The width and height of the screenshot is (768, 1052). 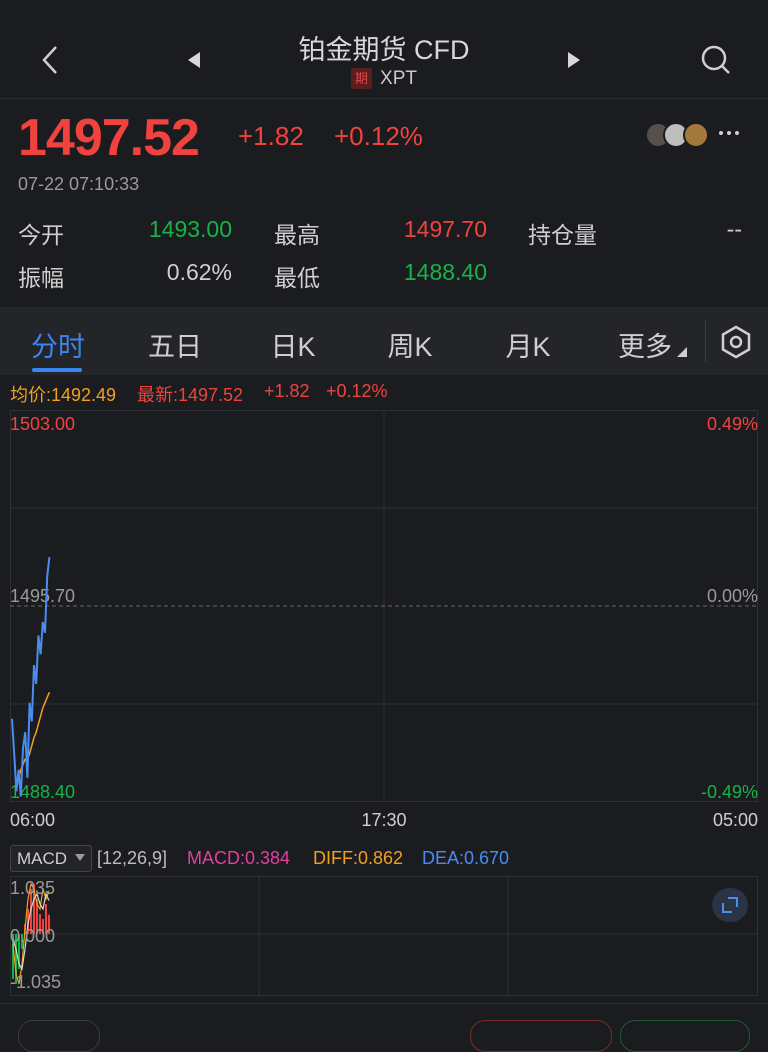 I want to click on symbol-line: 期 XPT, so click(x=384, y=79).